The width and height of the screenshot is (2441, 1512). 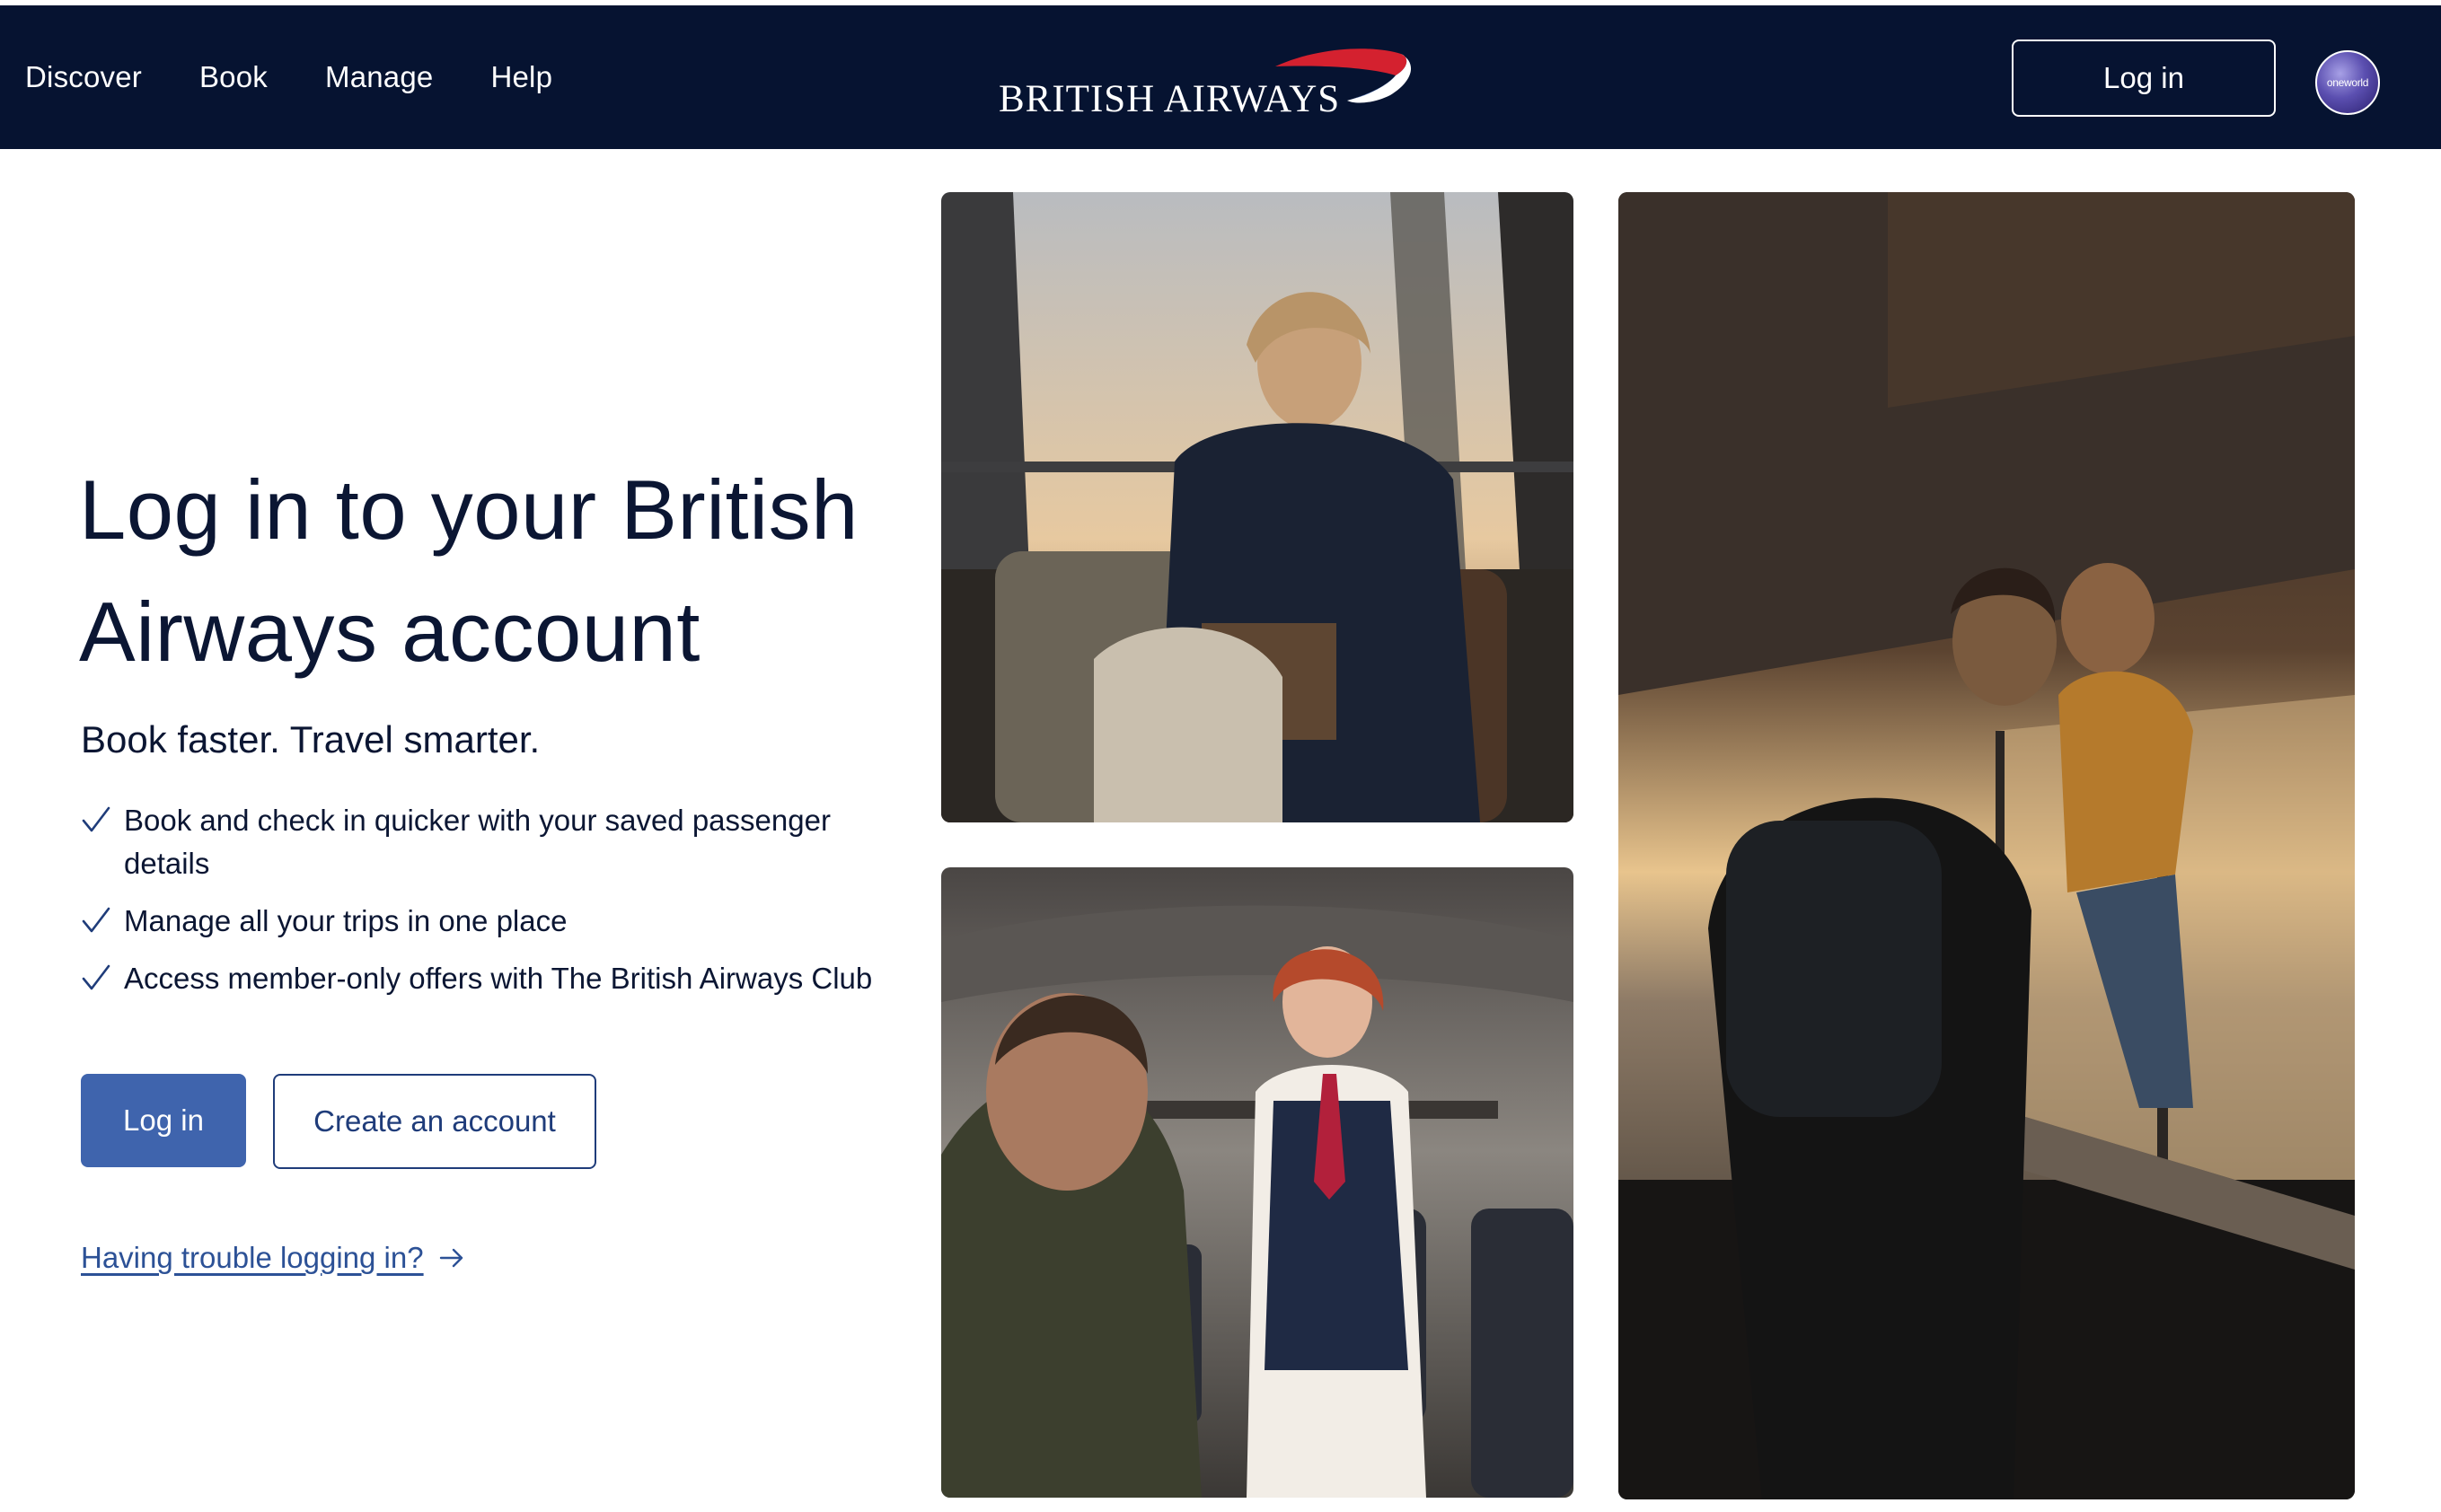 I want to click on british-airways-logo: BRITISH AIRWAYS, so click(x=1206, y=81).